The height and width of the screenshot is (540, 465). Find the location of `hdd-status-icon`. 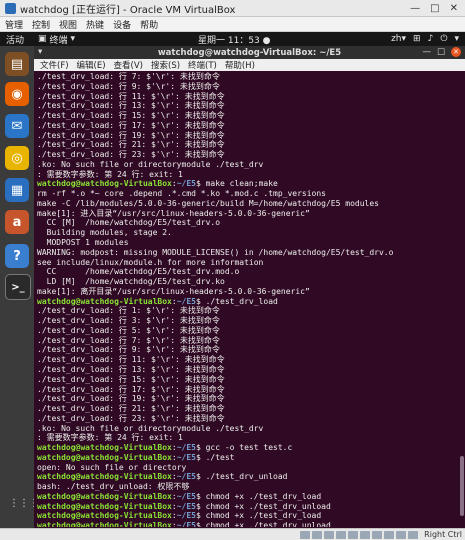

hdd-status-icon is located at coordinates (305, 534).